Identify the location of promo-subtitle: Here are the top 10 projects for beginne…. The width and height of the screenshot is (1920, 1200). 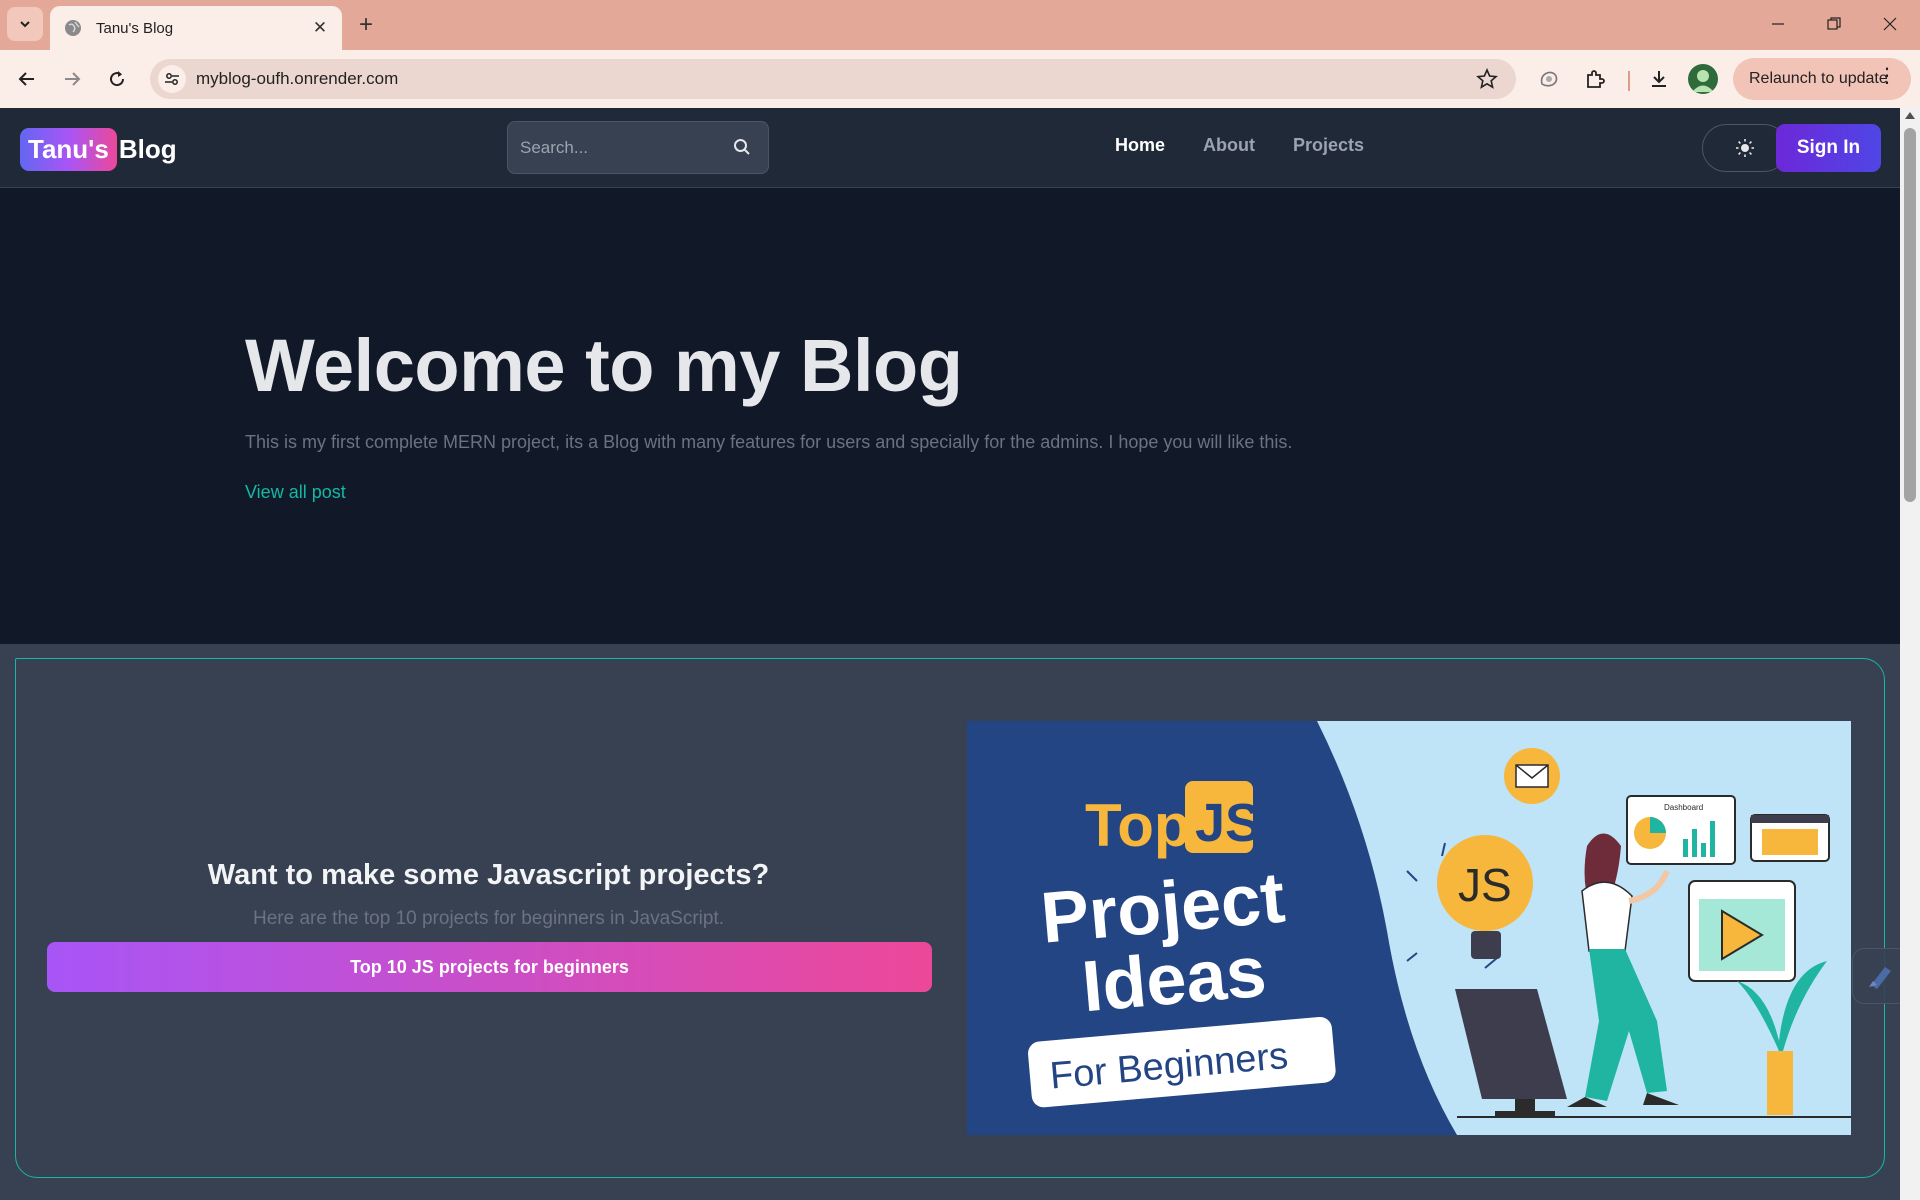
(488, 918).